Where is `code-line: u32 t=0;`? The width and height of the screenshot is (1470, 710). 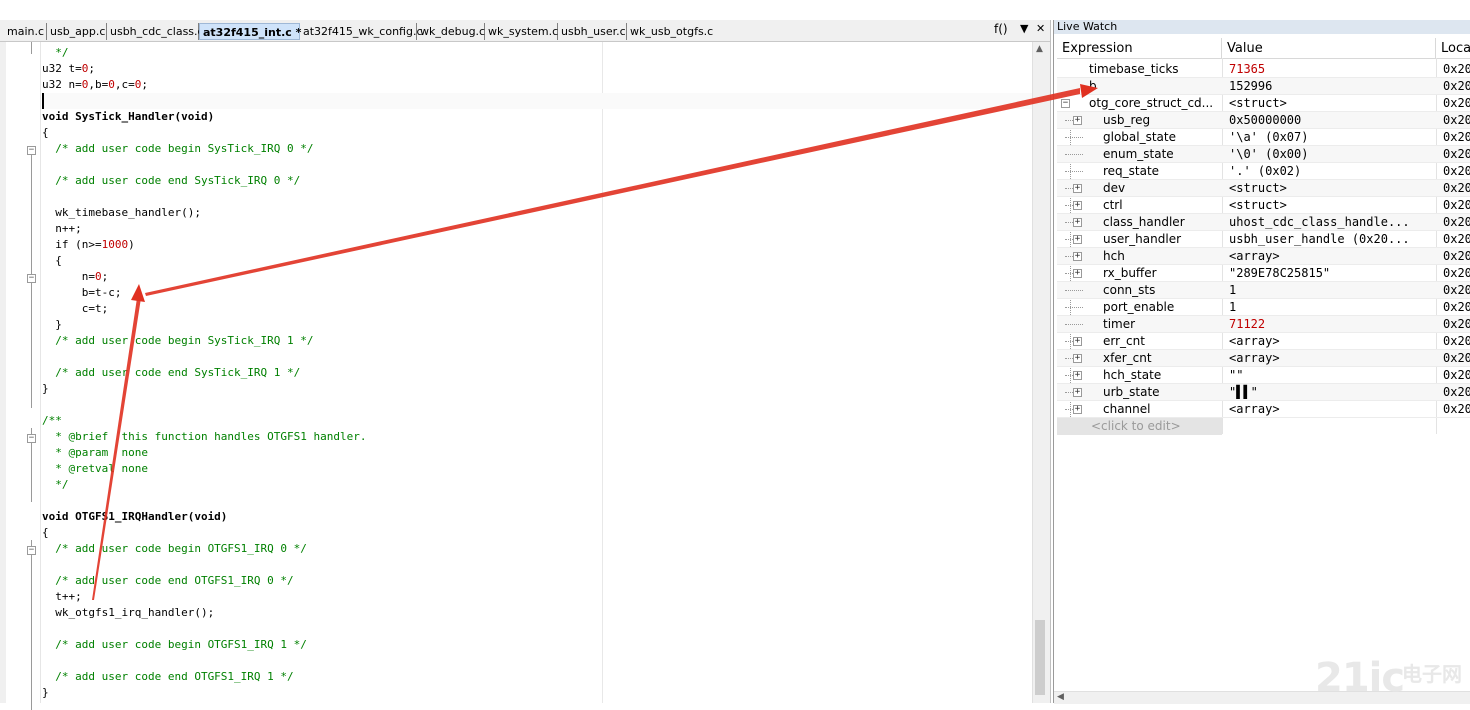
code-line: u32 t=0; is located at coordinates (68, 68).